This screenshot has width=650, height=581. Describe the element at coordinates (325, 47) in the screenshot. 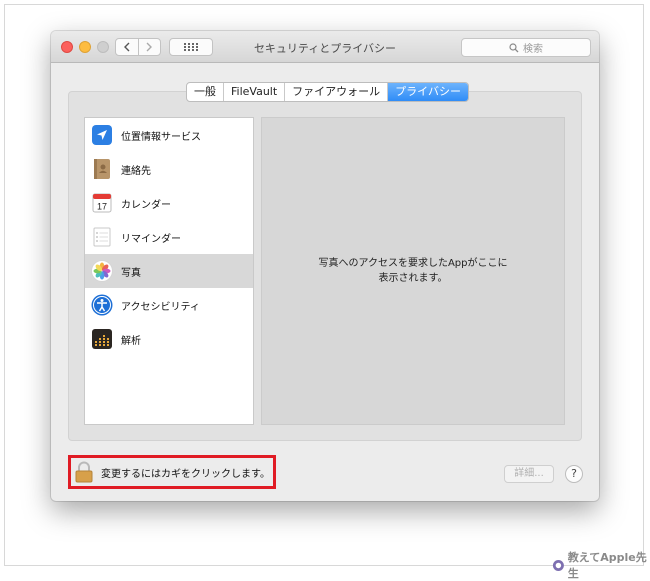

I see `title-bar: セキュリティとプライバシー 検索` at that location.